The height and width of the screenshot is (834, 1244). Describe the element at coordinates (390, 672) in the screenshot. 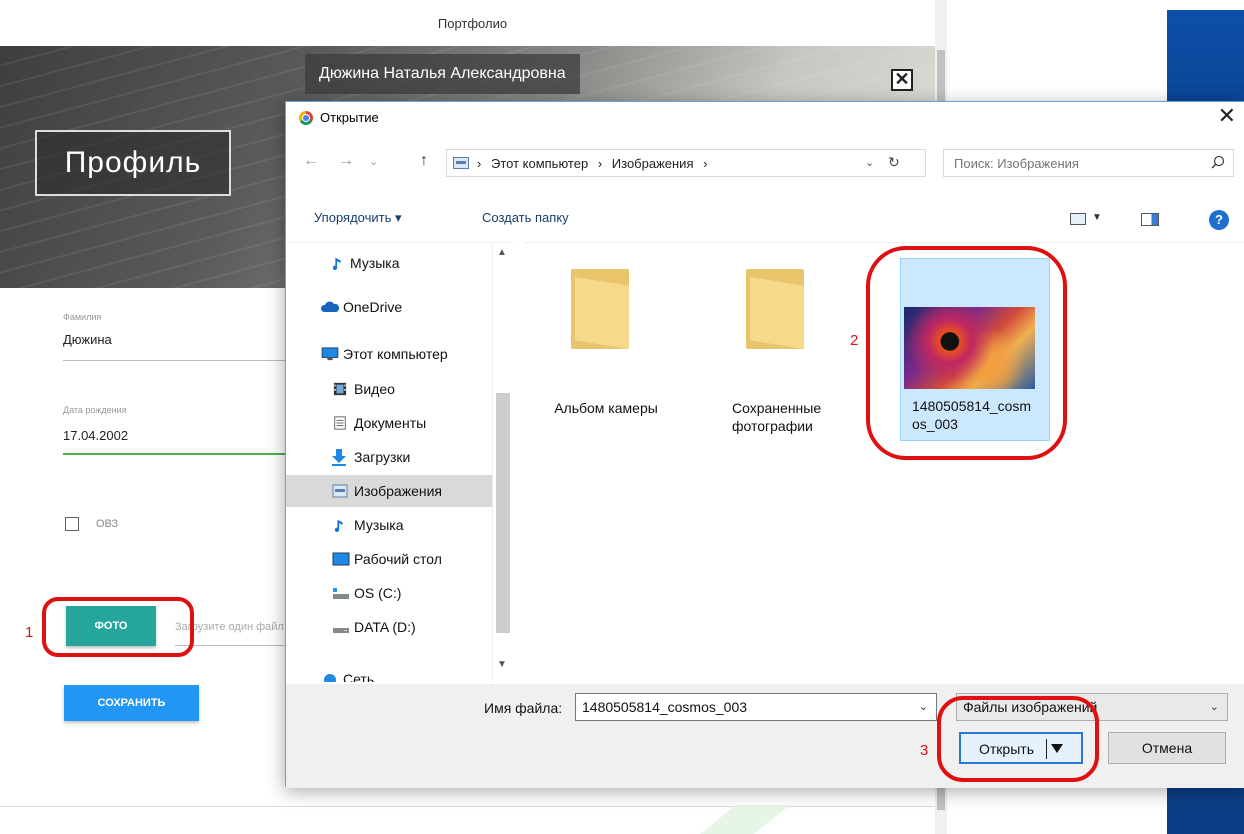

I see `sidebar-item-network: Сеть` at that location.